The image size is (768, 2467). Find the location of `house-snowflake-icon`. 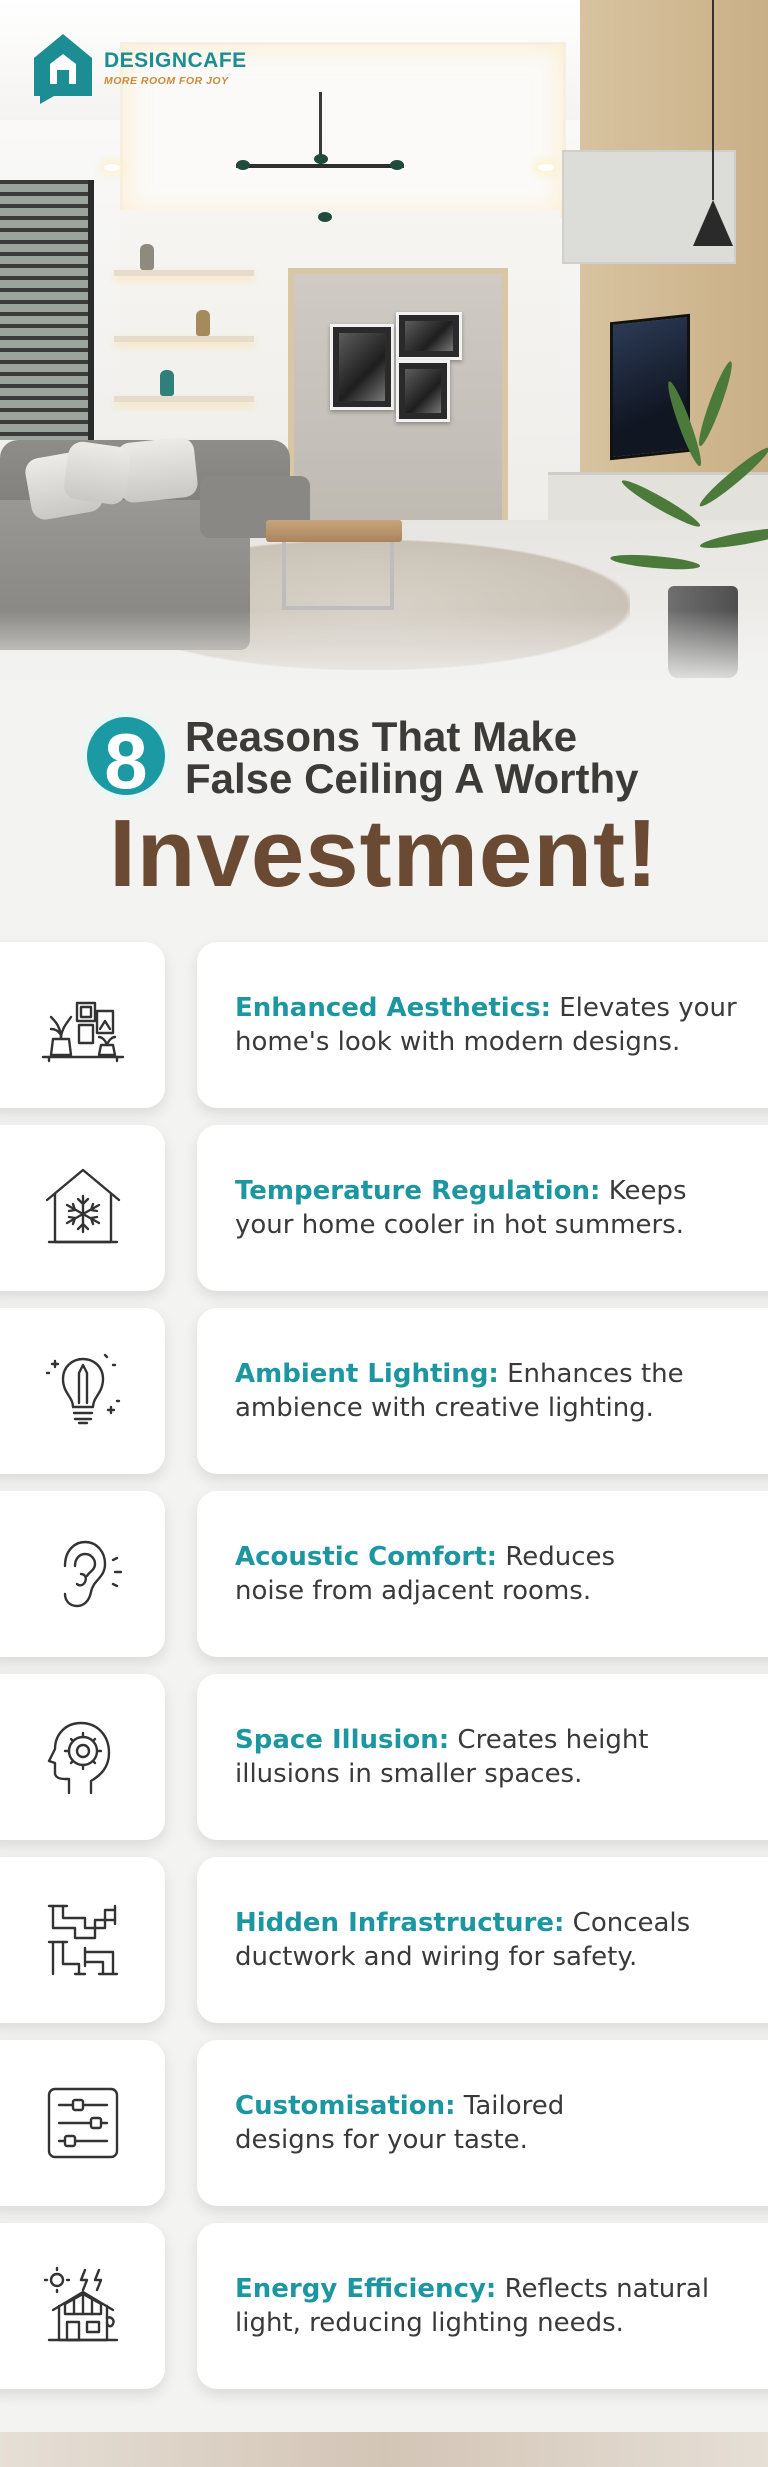

house-snowflake-icon is located at coordinates (82, 1206).